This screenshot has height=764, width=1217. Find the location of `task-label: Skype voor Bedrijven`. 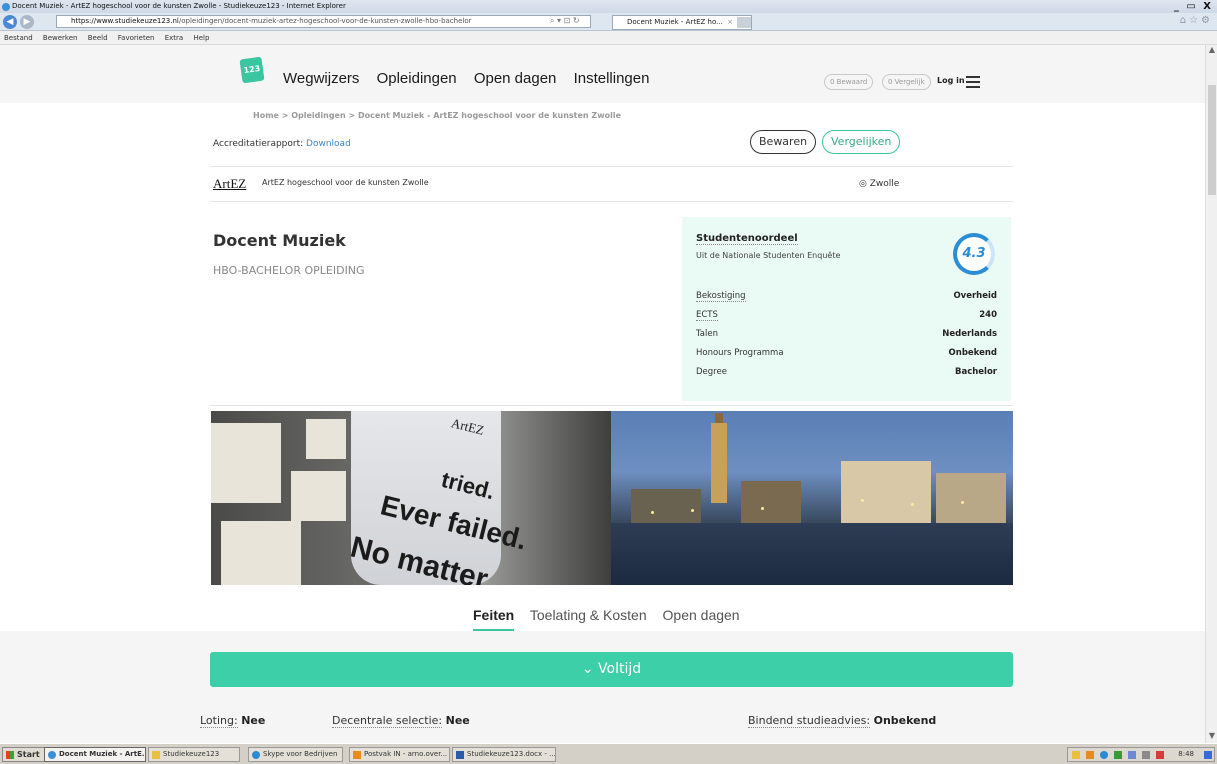

task-label: Skype voor Bedrijven is located at coordinates (300, 754).